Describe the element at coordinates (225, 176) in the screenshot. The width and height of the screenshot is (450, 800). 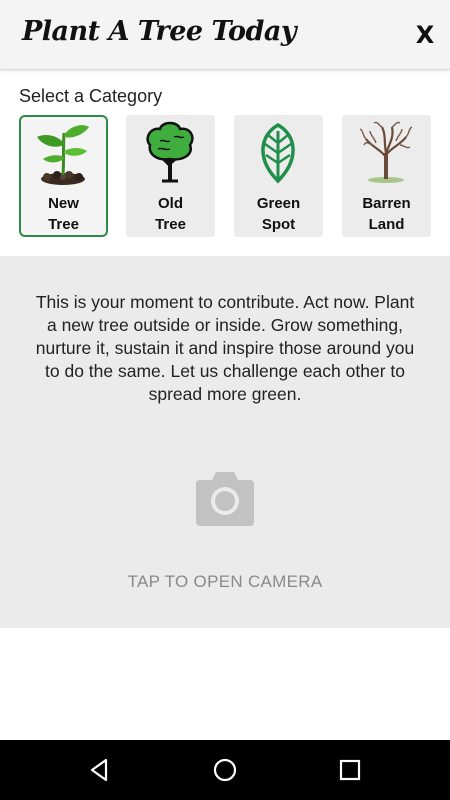
I see `category-selector: New Tree Old Tree Green Spot Barren Land` at that location.